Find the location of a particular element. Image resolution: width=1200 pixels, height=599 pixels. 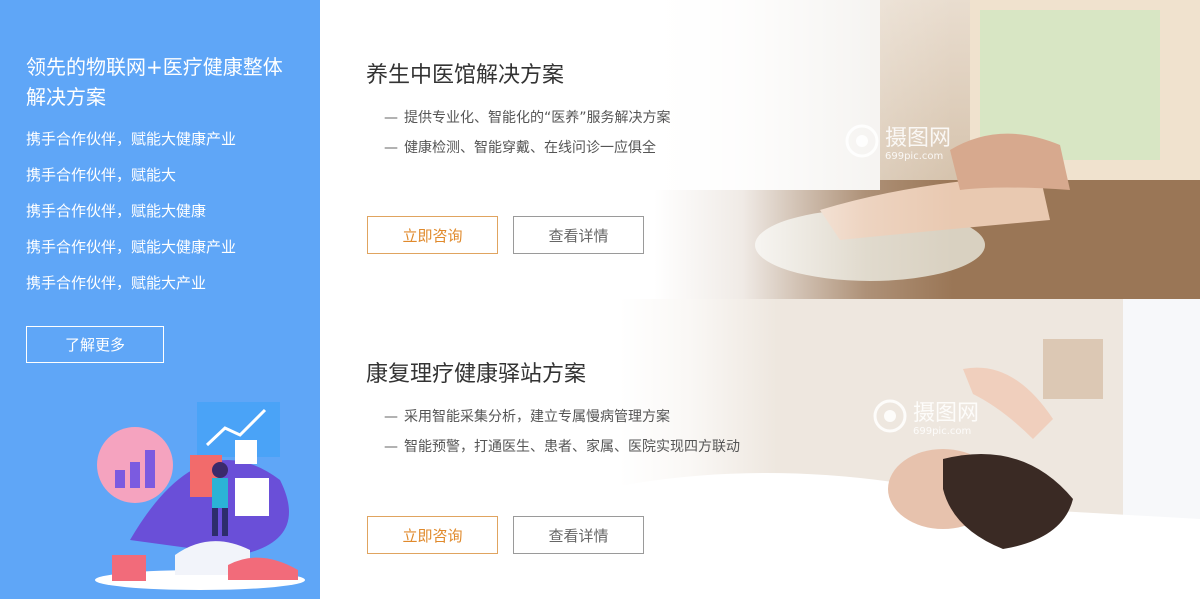

bullet-item: — 智能预警，打通医生、患者、家属、医院实现四方联动 is located at coordinates (562, 447).